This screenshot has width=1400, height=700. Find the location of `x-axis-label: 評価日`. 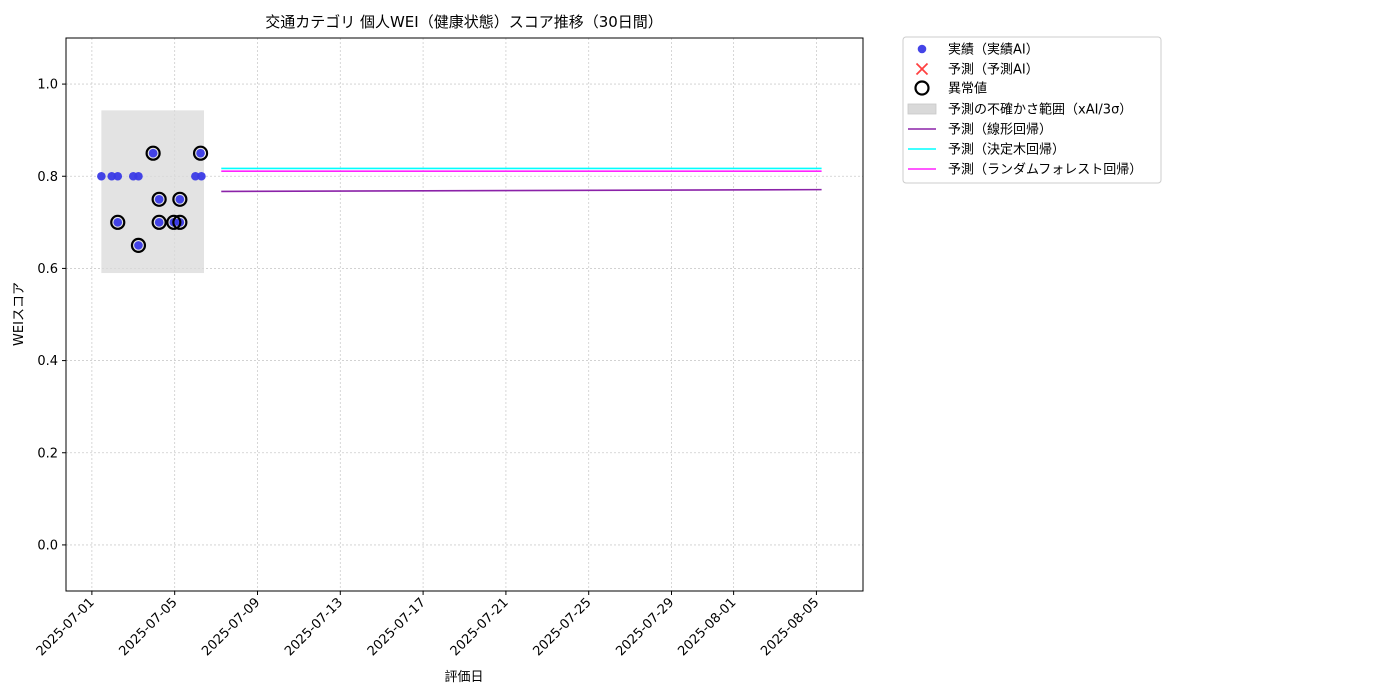

x-axis-label: 評価日 is located at coordinates (463, 677).